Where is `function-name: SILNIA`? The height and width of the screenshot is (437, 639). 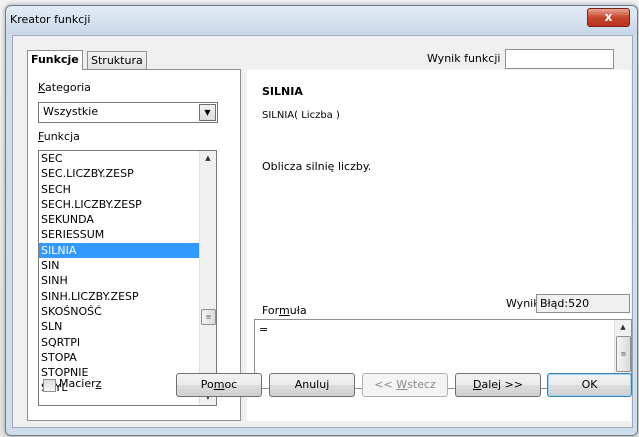 function-name: SILNIA is located at coordinates (282, 91).